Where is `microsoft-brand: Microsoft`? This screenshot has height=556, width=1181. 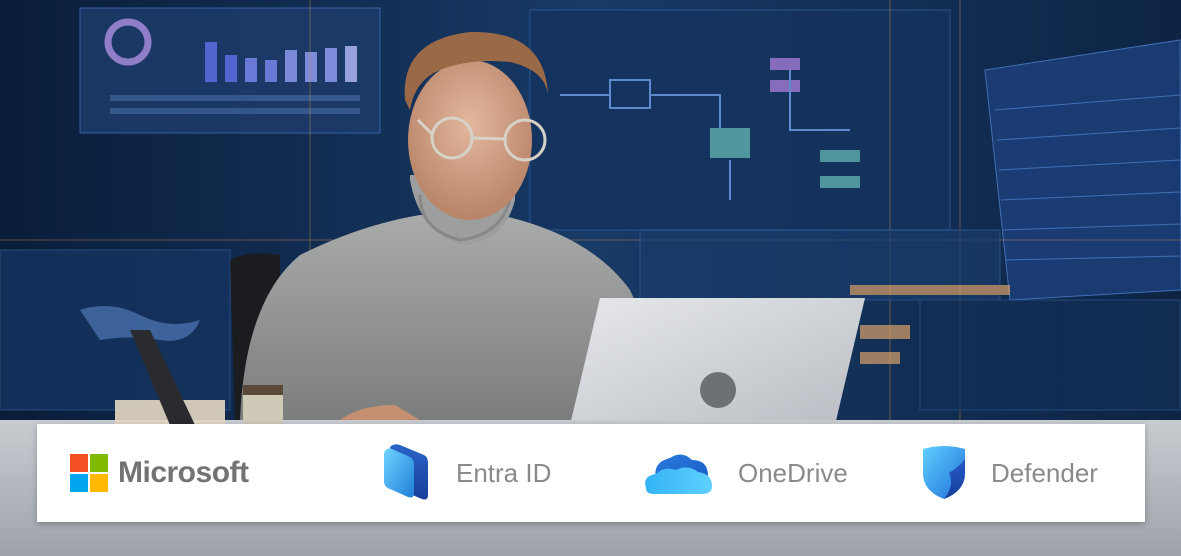
microsoft-brand: Microsoft is located at coordinates (159, 473).